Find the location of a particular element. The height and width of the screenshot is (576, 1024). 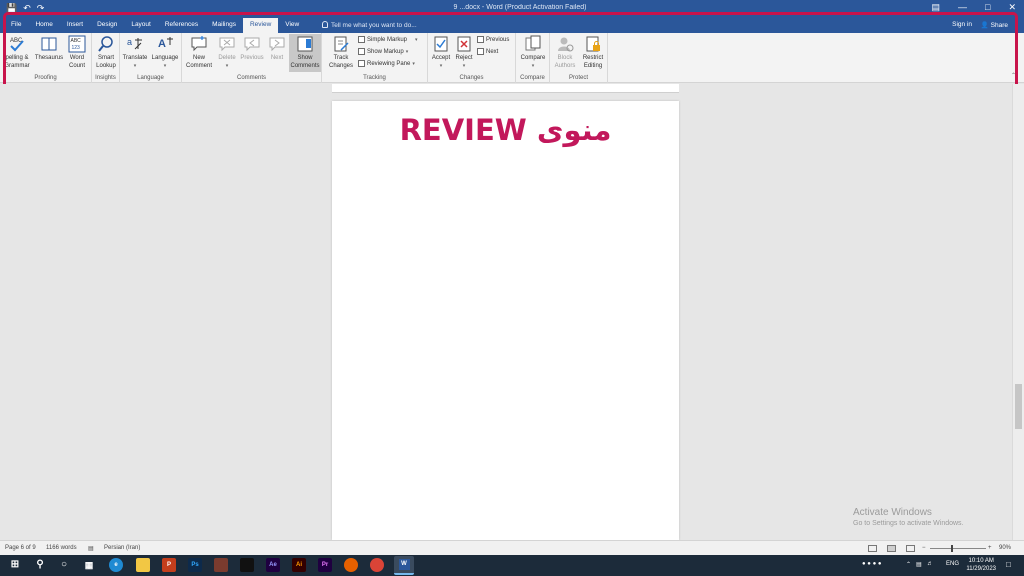

restrict-editing-button: Restrict Editing is located at coordinates (593, 52).